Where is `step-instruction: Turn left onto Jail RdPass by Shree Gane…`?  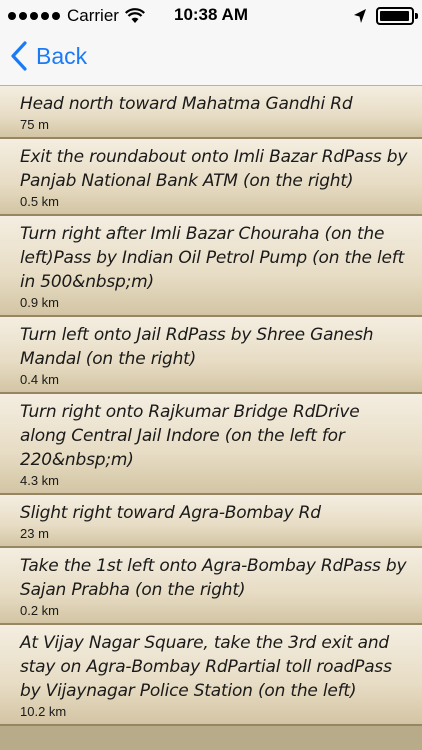
step-instruction: Turn left onto Jail RdPass by Shree Gane… is located at coordinates (197, 347).